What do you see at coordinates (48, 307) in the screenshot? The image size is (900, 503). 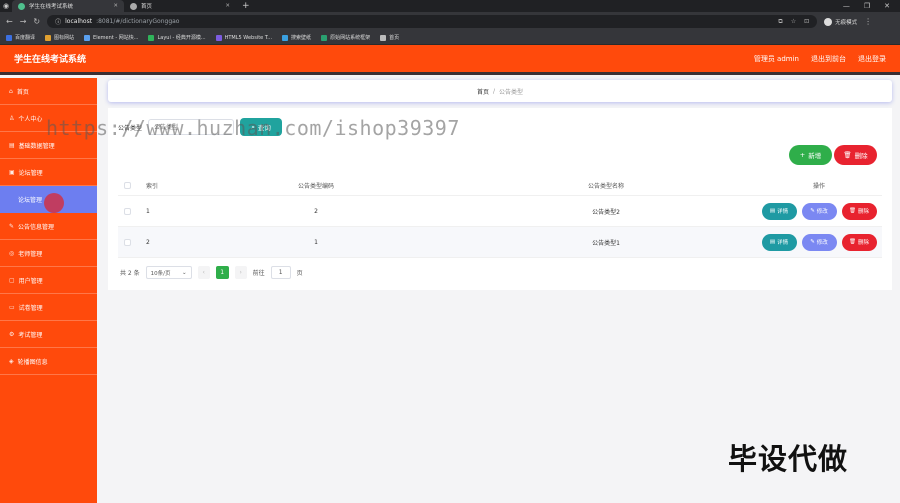 I see `sidebar-item-papers: ▭ 试卷管理` at bounding box center [48, 307].